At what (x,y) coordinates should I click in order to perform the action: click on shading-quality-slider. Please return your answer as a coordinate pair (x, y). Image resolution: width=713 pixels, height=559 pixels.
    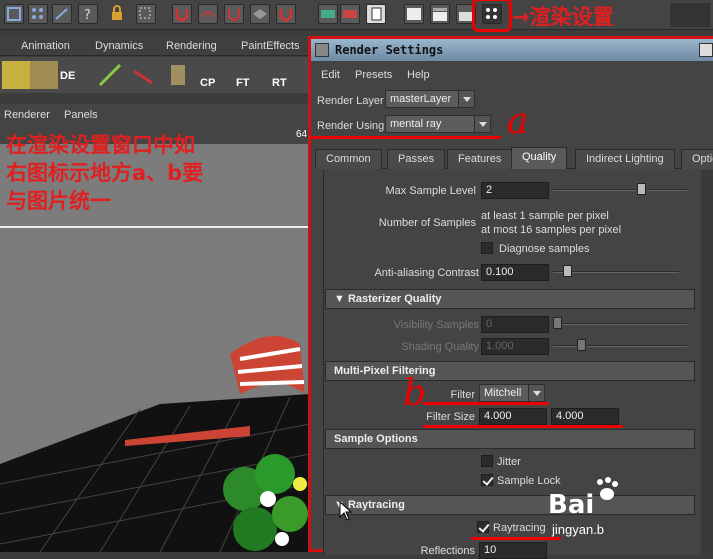
    Looking at the image, I should click on (620, 345).